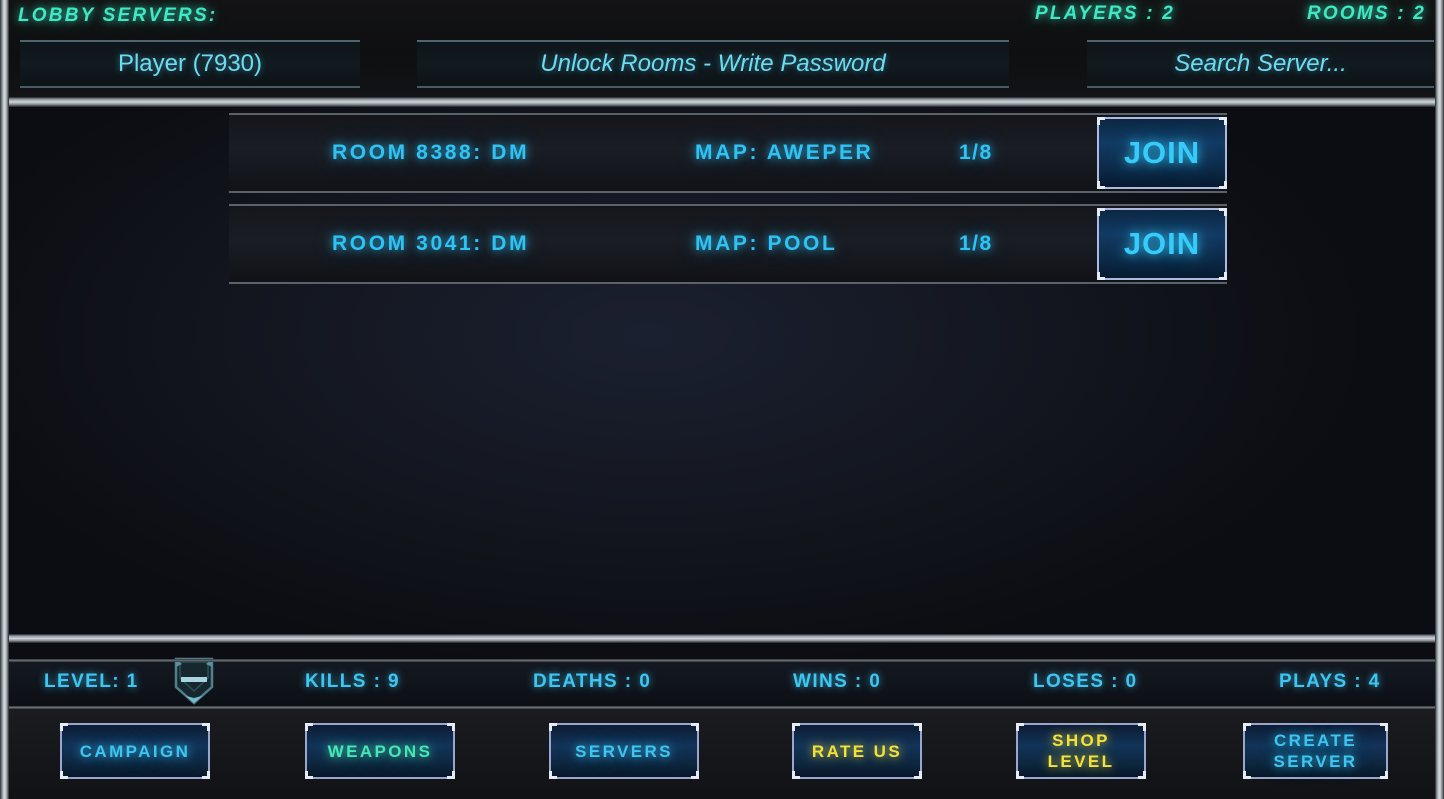 The width and height of the screenshot is (1444, 799). I want to click on shop-level-button-label: SHOP LEVEL, so click(1081, 751).